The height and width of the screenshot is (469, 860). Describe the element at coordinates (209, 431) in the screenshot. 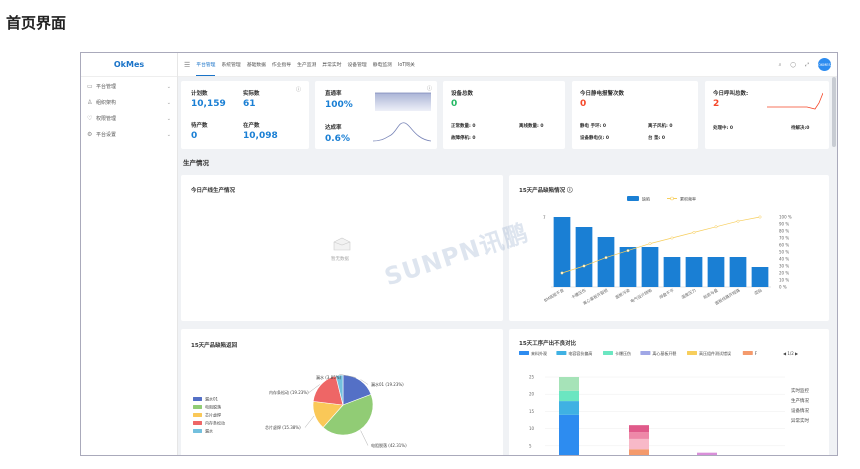

I see `legend-label: 漏水` at that location.